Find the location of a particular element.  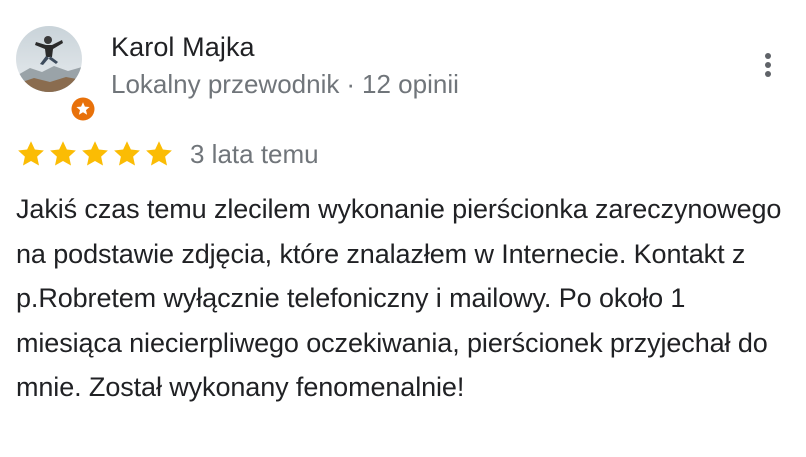

more-options-button is located at coordinates (768, 65).